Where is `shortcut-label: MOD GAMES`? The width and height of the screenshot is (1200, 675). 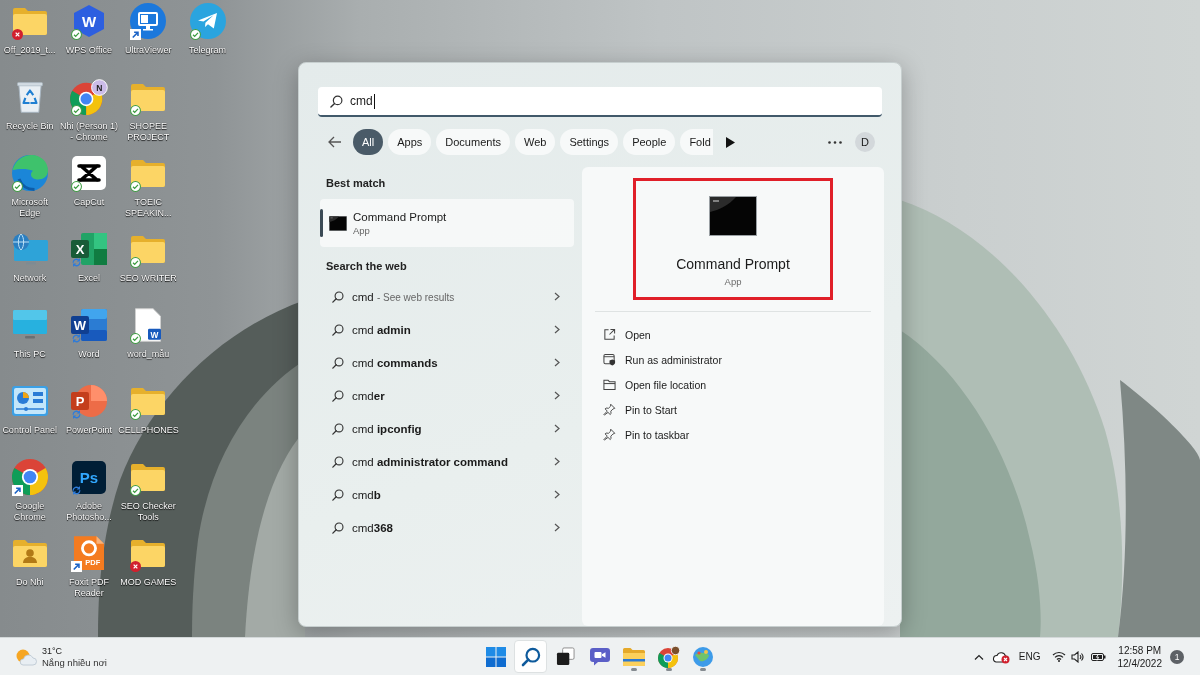
shortcut-label: MOD GAMES is located at coordinates (148, 582).